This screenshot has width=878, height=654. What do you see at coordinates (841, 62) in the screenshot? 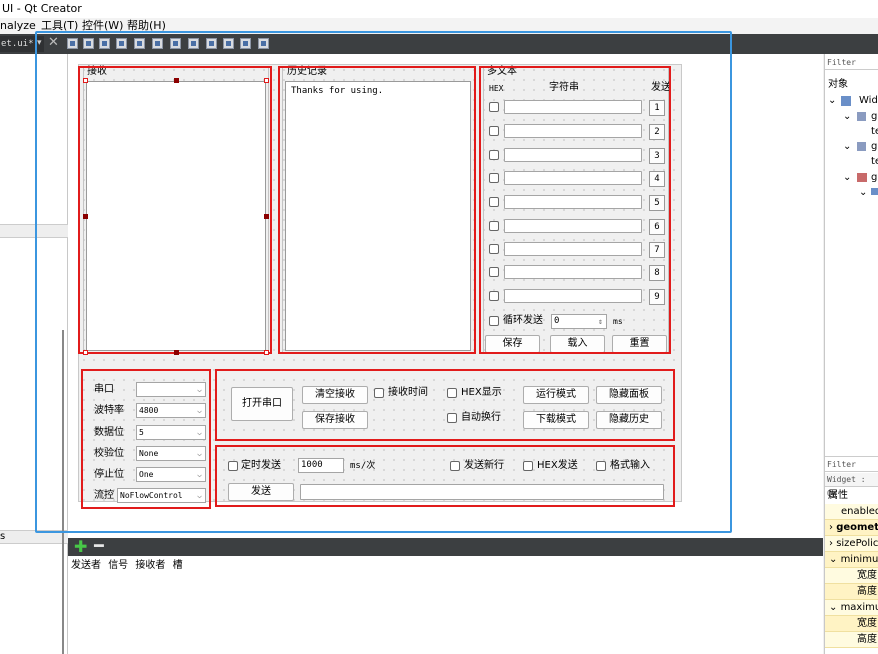
I see `object-filter-placeholder: Filter` at bounding box center [841, 62].